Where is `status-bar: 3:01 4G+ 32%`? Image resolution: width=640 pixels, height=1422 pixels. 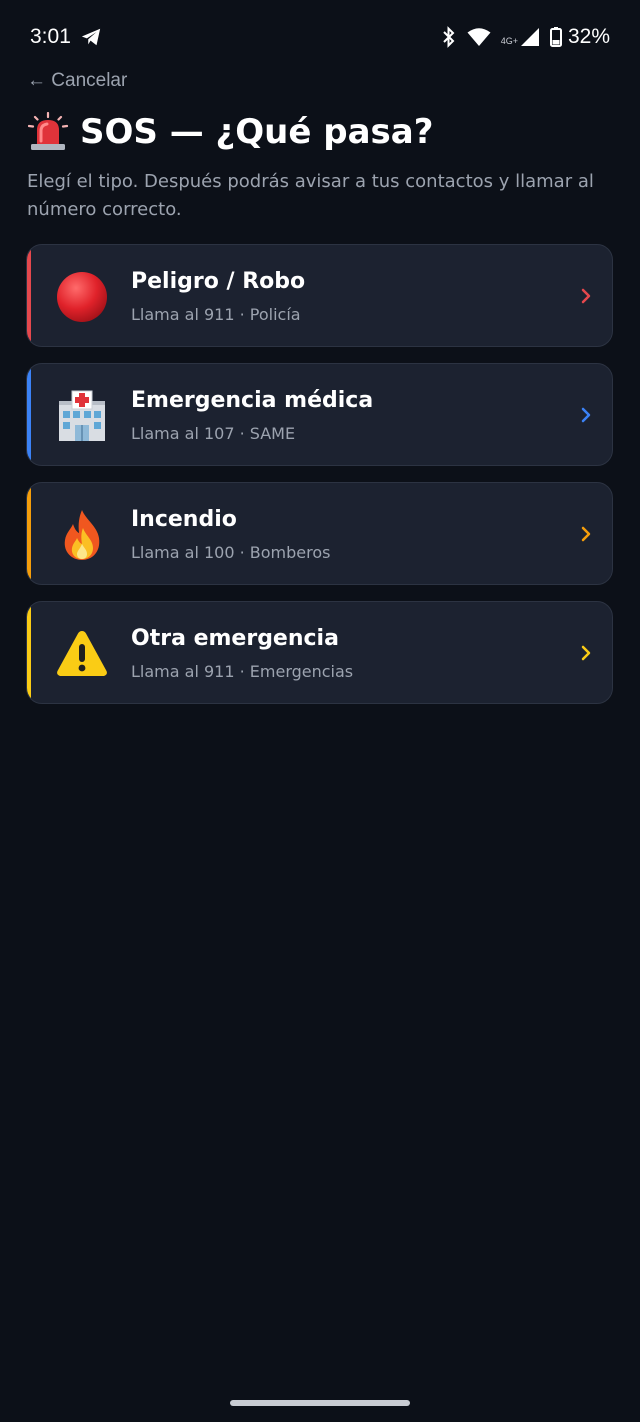
status-bar: 3:01 4G+ 32% is located at coordinates (320, 37).